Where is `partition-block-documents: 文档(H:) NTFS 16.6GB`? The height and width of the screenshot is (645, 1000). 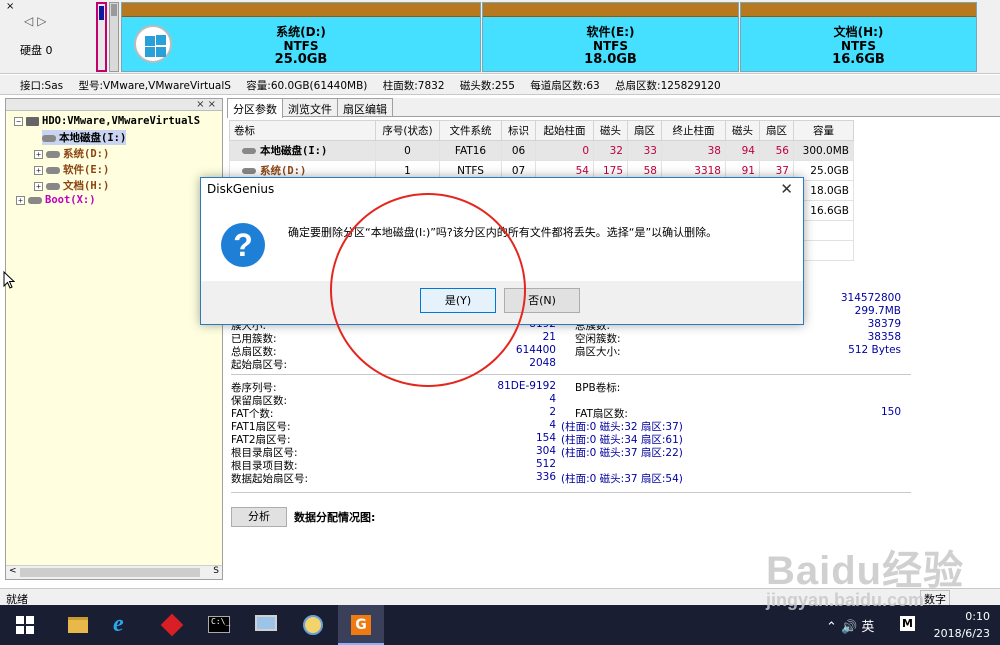 partition-block-documents: 文档(H:) NTFS 16.6GB is located at coordinates (858, 37).